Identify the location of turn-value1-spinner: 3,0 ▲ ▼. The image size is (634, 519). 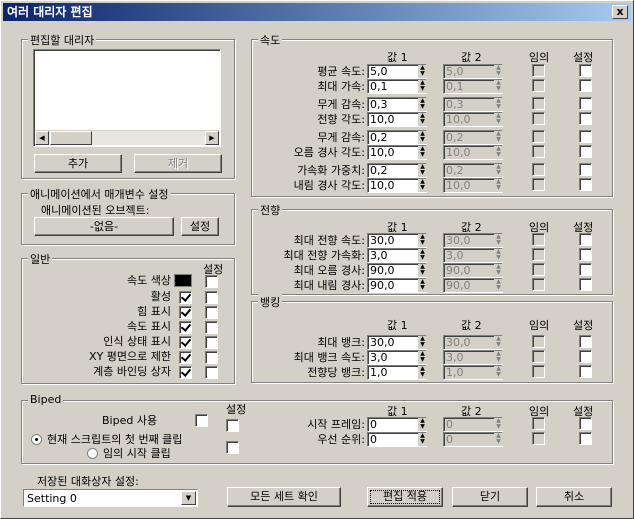
(397, 255).